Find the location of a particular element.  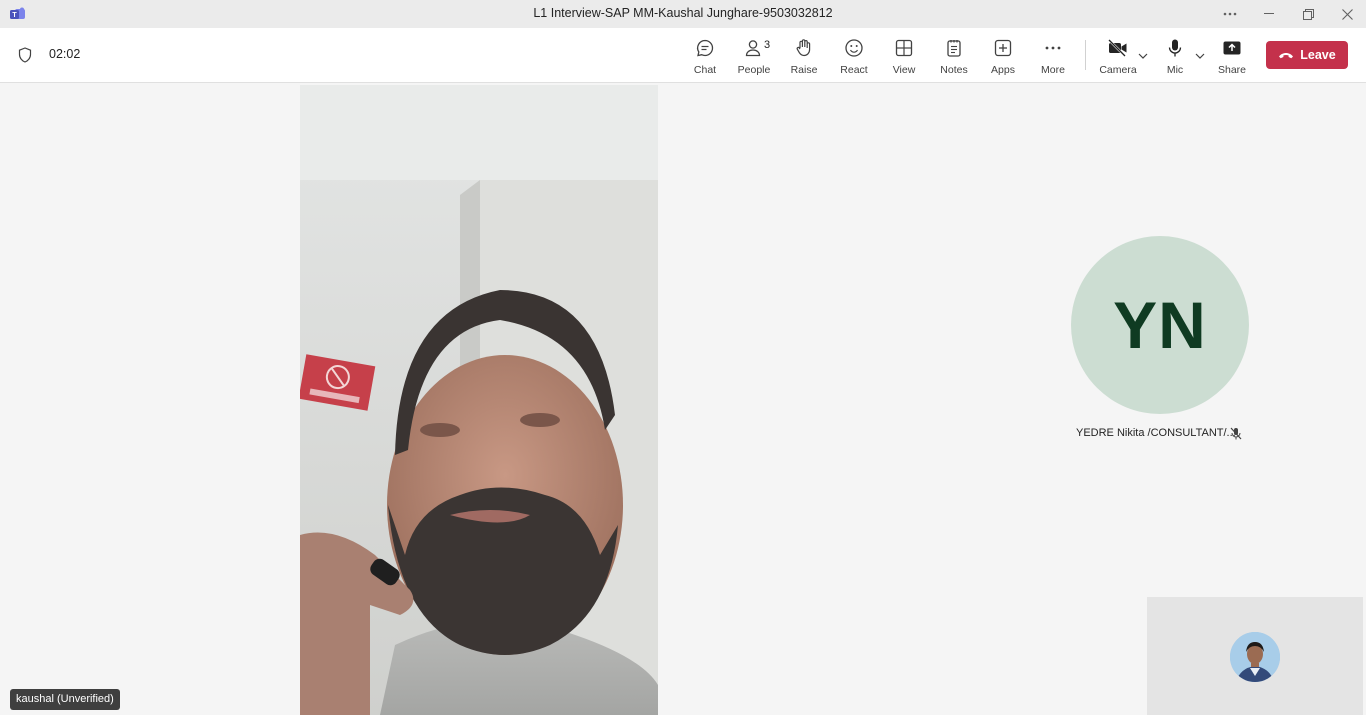

shield-icon is located at coordinates (25, 55).